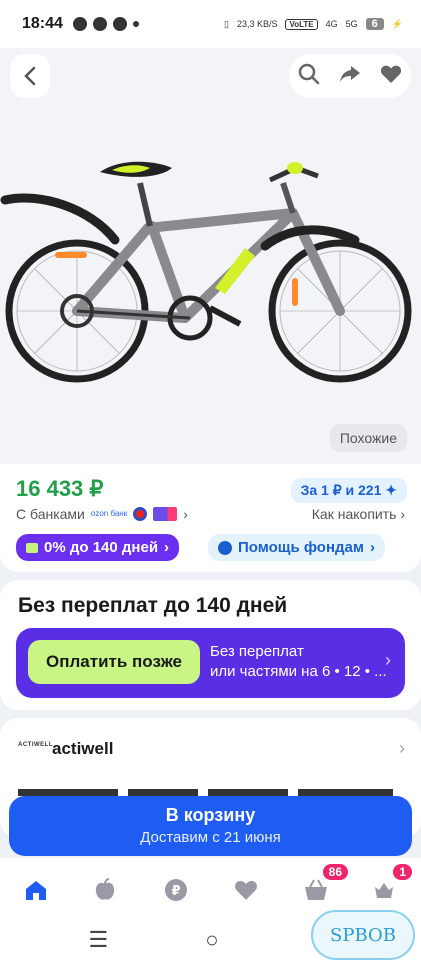  Describe the element at coordinates (210, 826) in the screenshot. I see `add-to-cart-button: В корзину Доставим с 21 июня` at that location.